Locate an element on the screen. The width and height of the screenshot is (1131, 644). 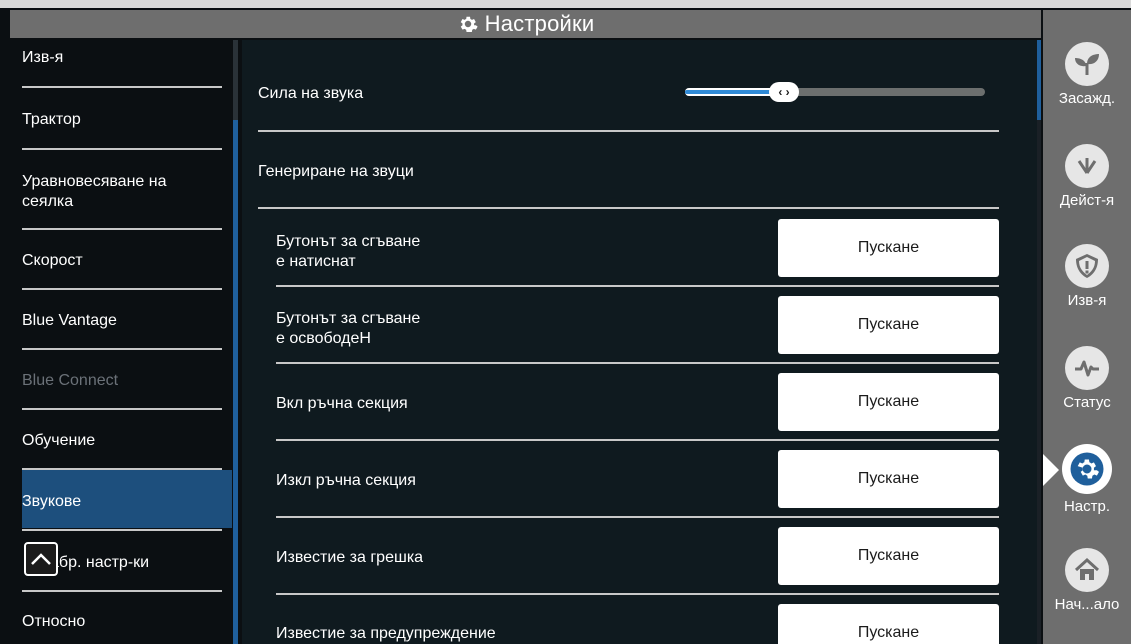
menu-scrollbar-thumb is located at coordinates (235, 382).